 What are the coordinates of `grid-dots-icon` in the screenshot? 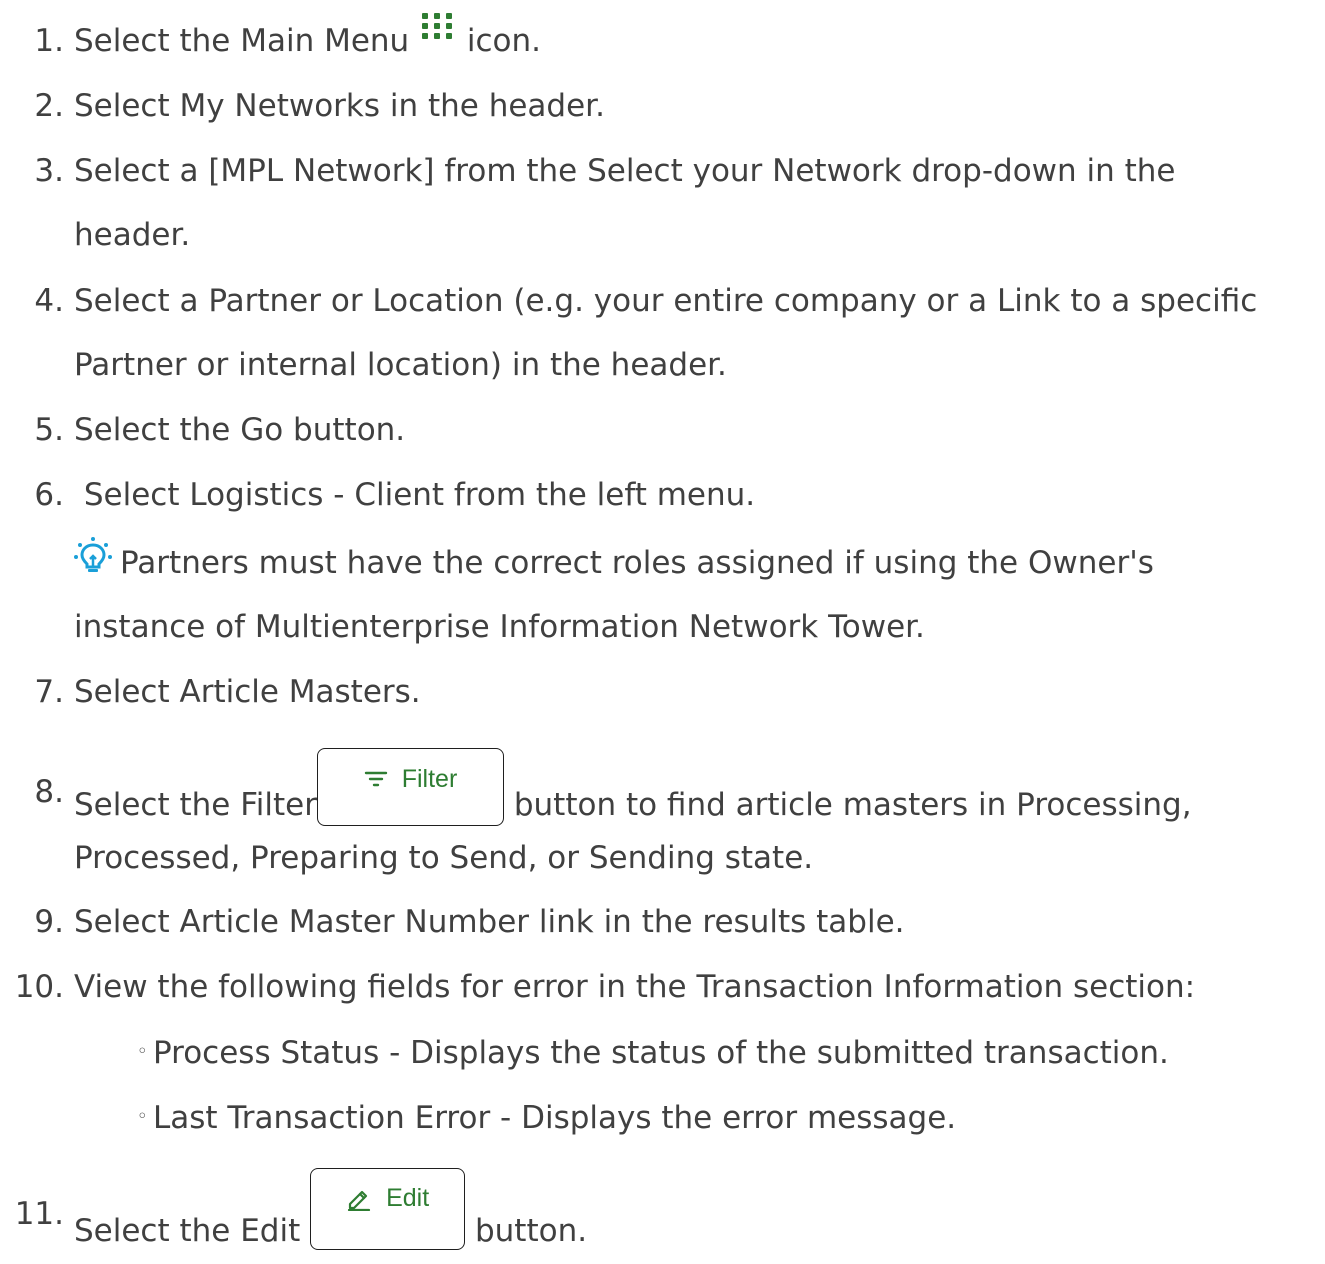 It's located at (437, 19).